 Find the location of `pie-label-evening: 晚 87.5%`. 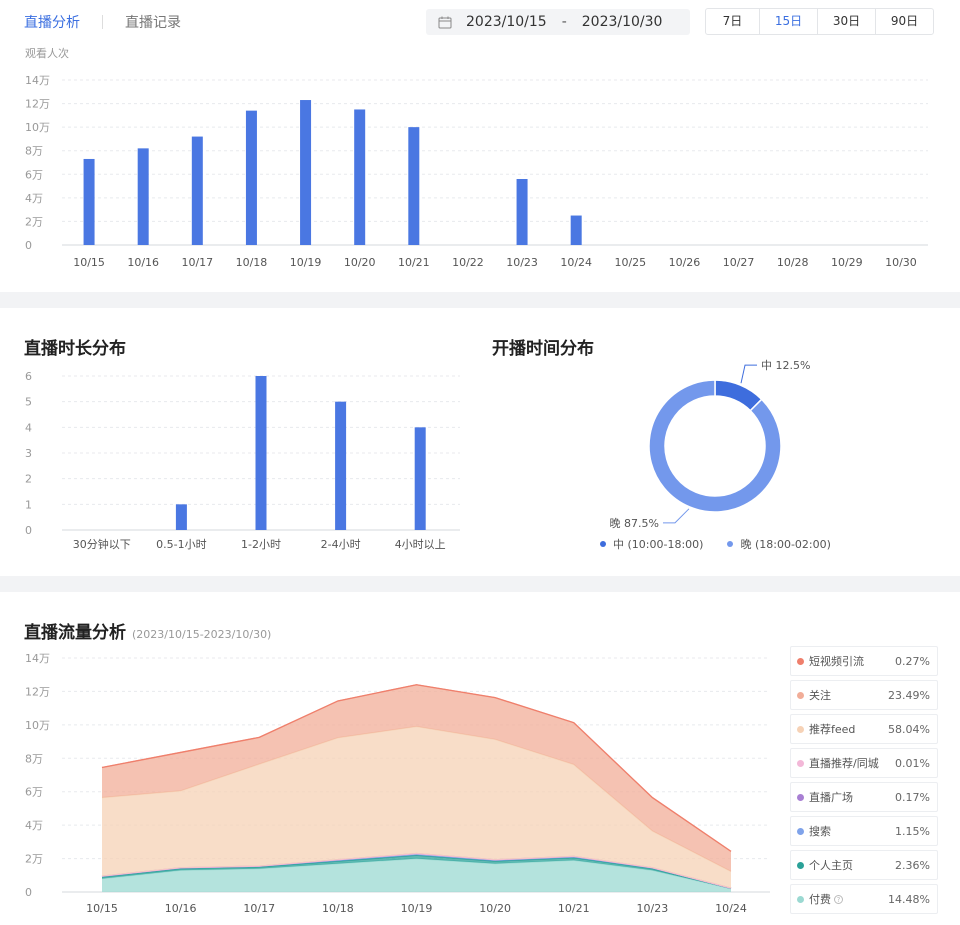

pie-label-evening: 晚 87.5% is located at coordinates (634, 523).